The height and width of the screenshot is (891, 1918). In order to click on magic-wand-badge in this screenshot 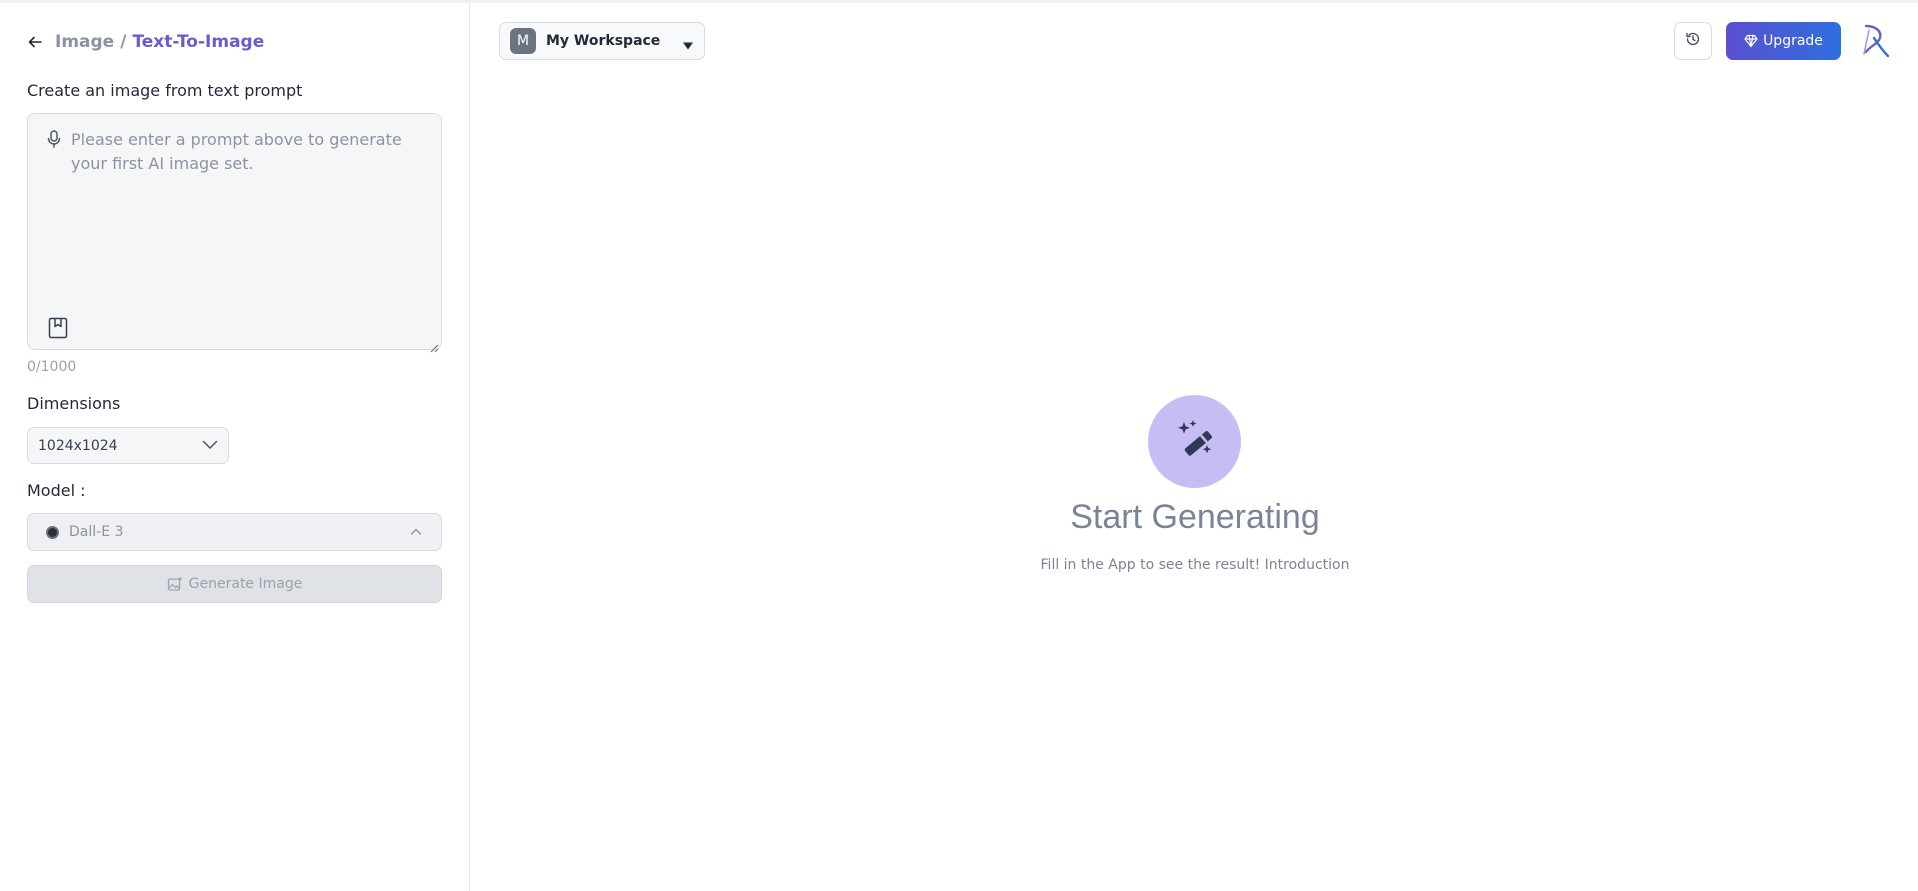, I will do `click(1194, 441)`.